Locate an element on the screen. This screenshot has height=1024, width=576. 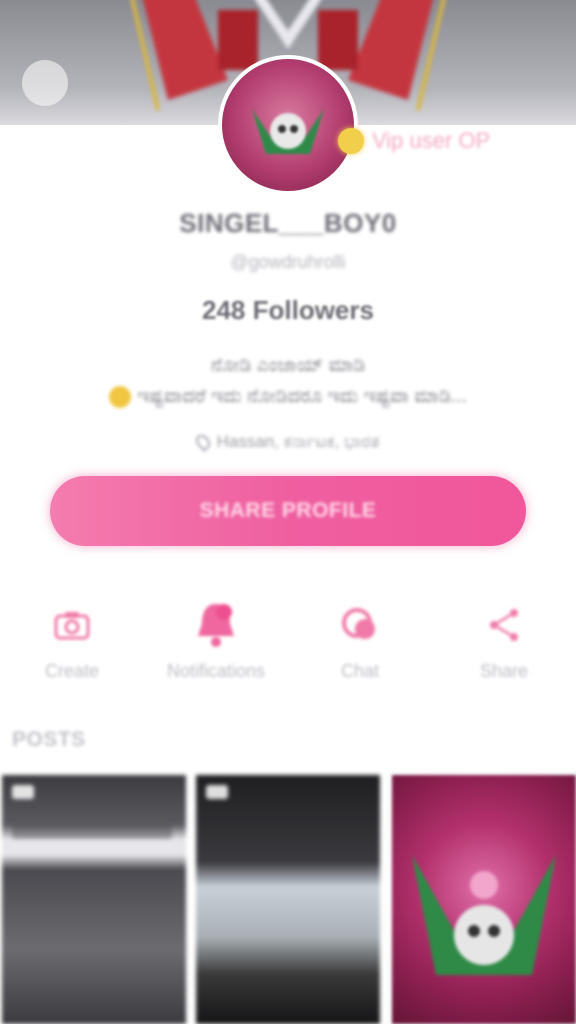
vip-label: Vip user OP is located at coordinates (431, 140).